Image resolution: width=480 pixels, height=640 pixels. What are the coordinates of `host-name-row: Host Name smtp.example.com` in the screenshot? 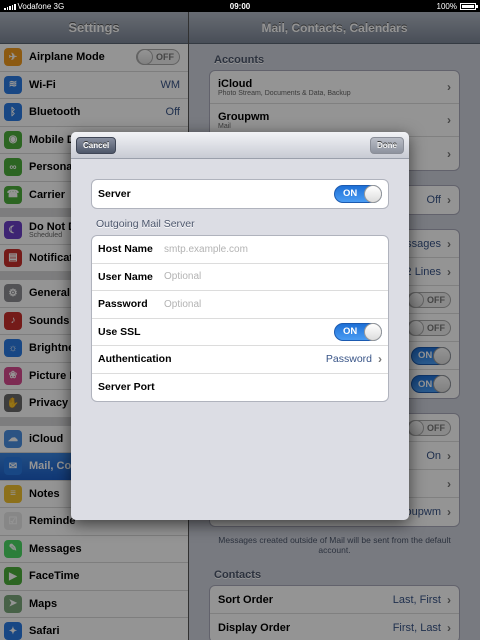 It's located at (240, 250).